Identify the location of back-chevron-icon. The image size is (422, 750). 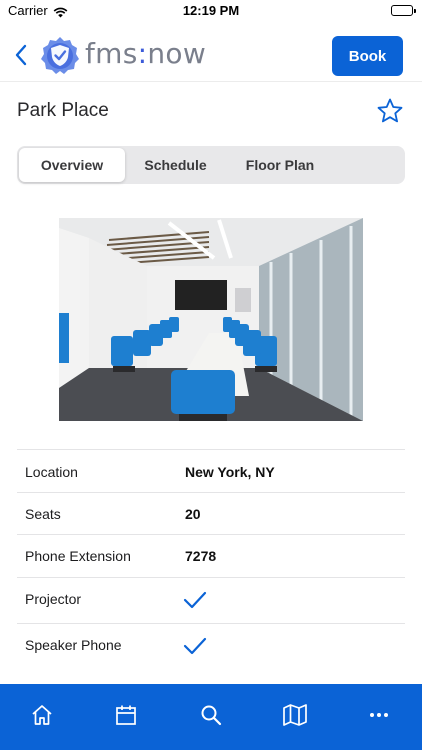
(21, 55).